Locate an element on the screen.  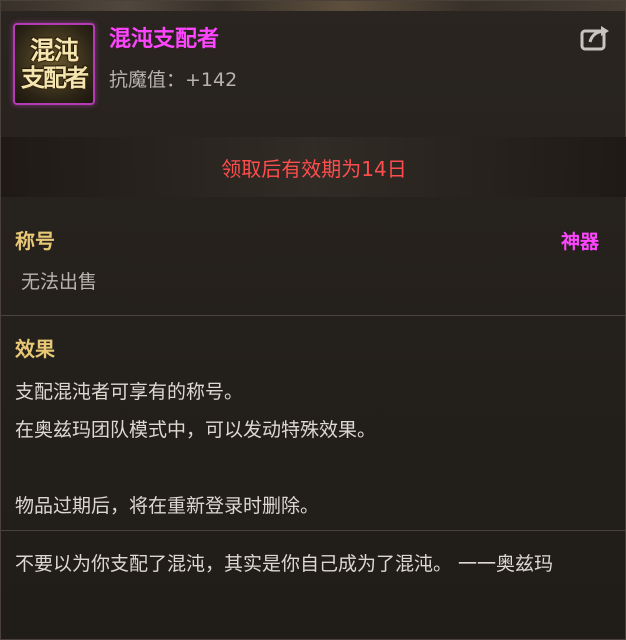
title-emblem-icon: 混沌 支配者 is located at coordinates (54, 64).